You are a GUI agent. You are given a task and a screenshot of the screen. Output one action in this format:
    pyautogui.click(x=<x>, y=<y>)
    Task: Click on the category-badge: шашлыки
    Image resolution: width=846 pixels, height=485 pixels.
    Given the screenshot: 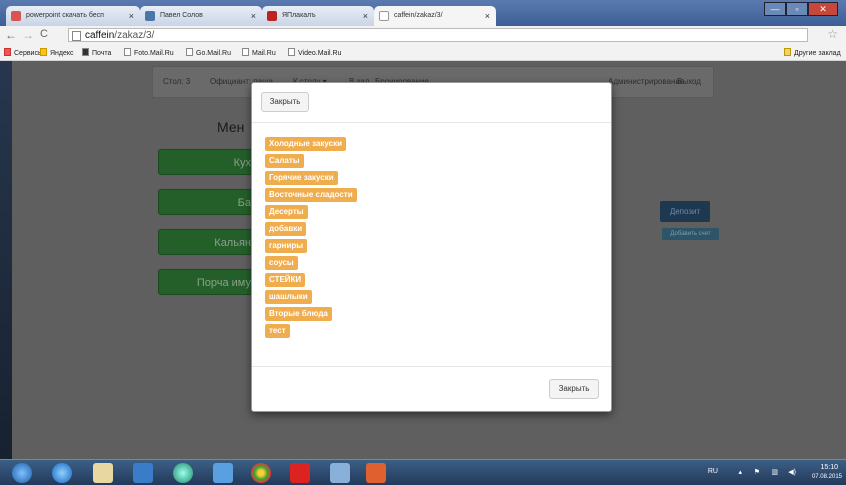 What is the action you would take?
    pyautogui.click(x=288, y=297)
    